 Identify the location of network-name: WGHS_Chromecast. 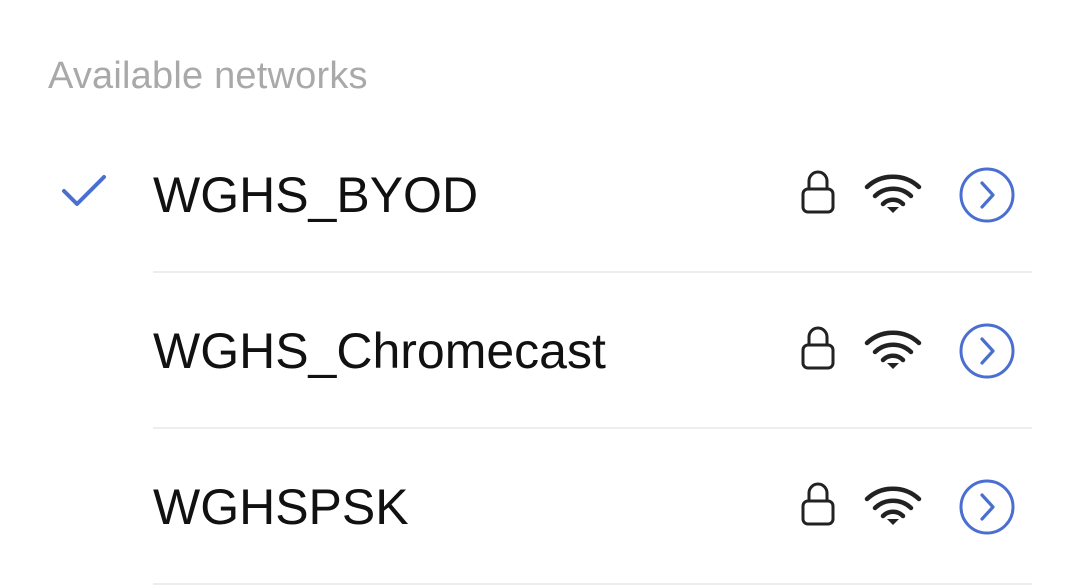
(379, 351).